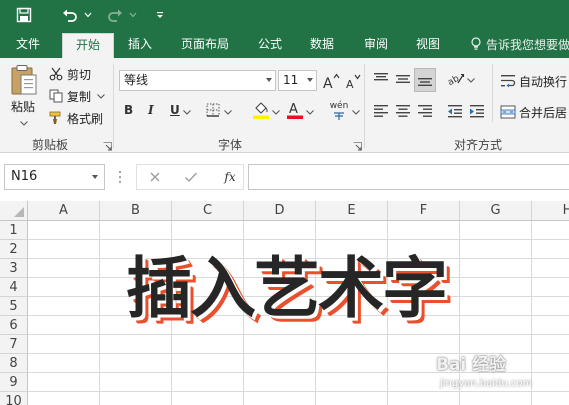 The width and height of the screenshot is (569, 405). Describe the element at coordinates (408, 177) in the screenshot. I see `formula-input` at that location.